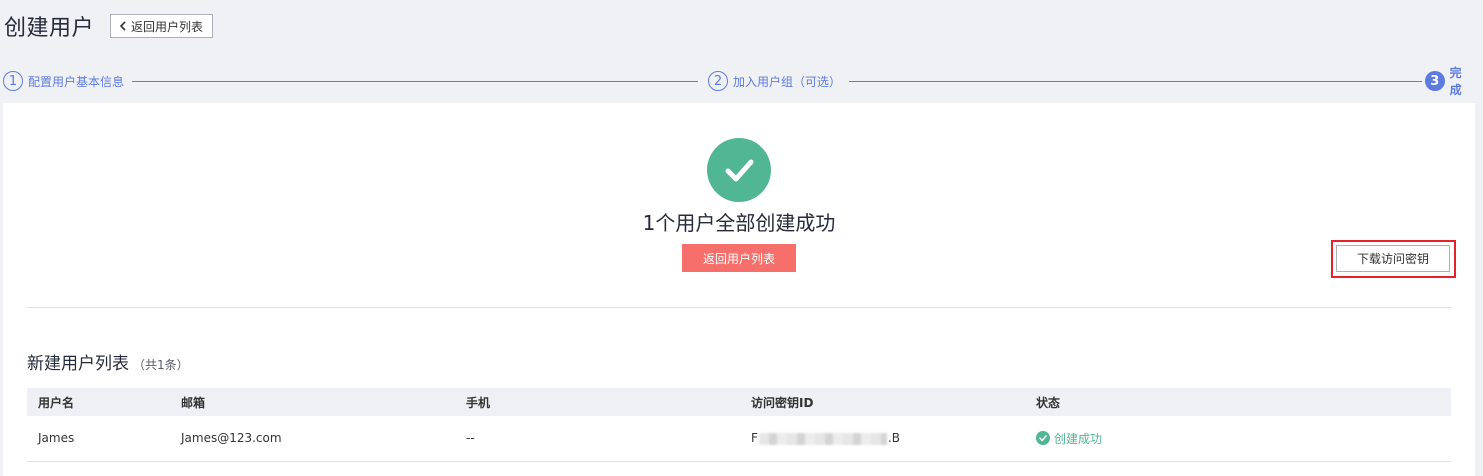 Image resolution: width=1483 pixels, height=476 pixels. I want to click on step-2: 2 加入用户组（可选）, so click(779, 81).